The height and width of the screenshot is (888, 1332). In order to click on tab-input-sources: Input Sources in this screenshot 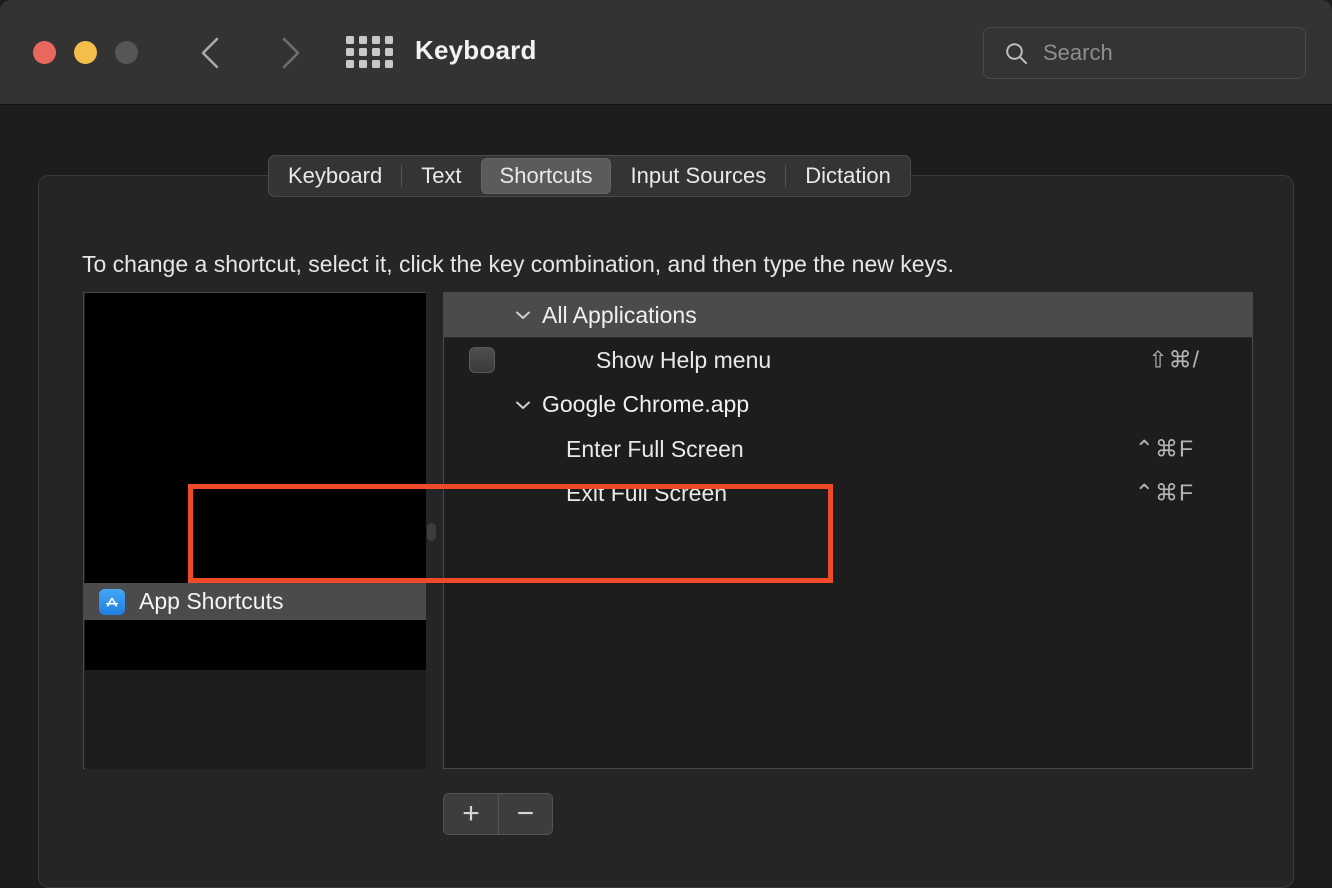, I will do `click(698, 176)`.